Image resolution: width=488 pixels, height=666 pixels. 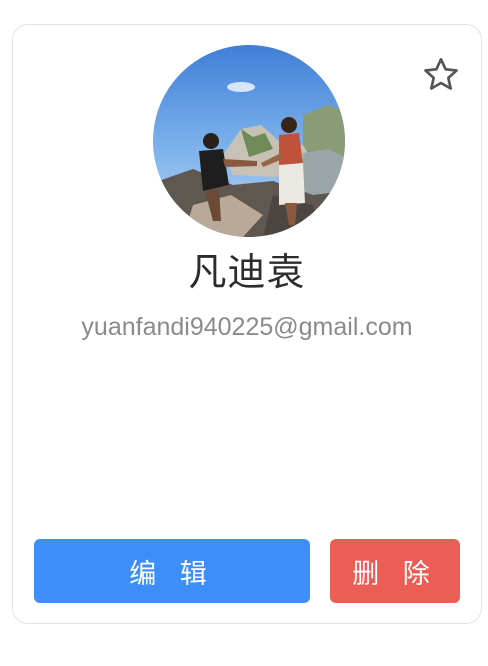 I want to click on favorite-star-button, so click(x=441, y=75).